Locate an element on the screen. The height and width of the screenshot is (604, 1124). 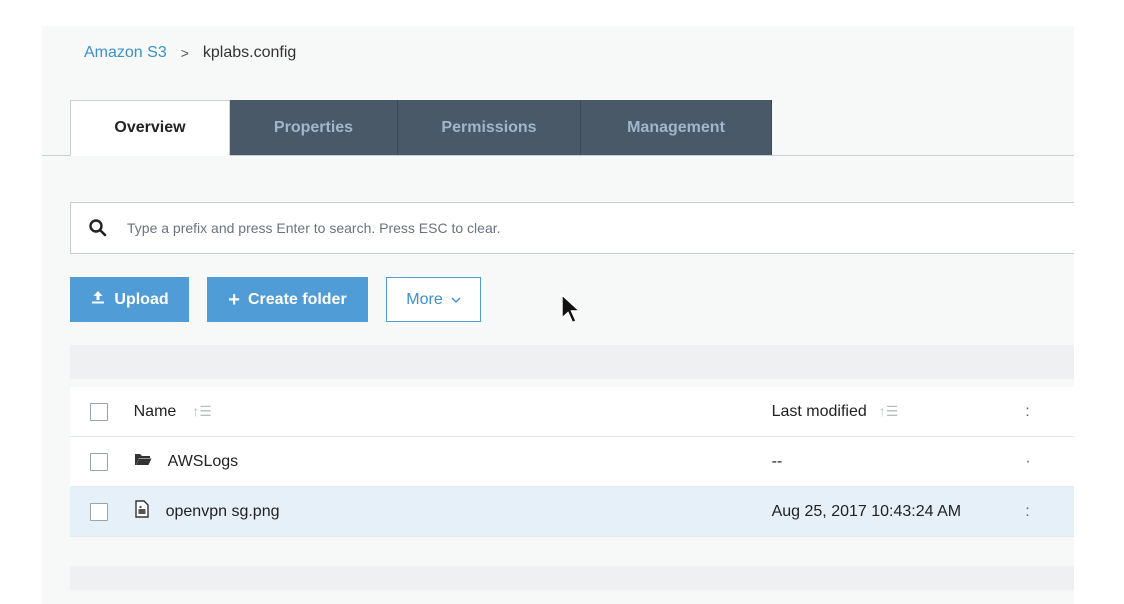
breadcrumb-root-link: Amazon S3 is located at coordinates (125, 53).